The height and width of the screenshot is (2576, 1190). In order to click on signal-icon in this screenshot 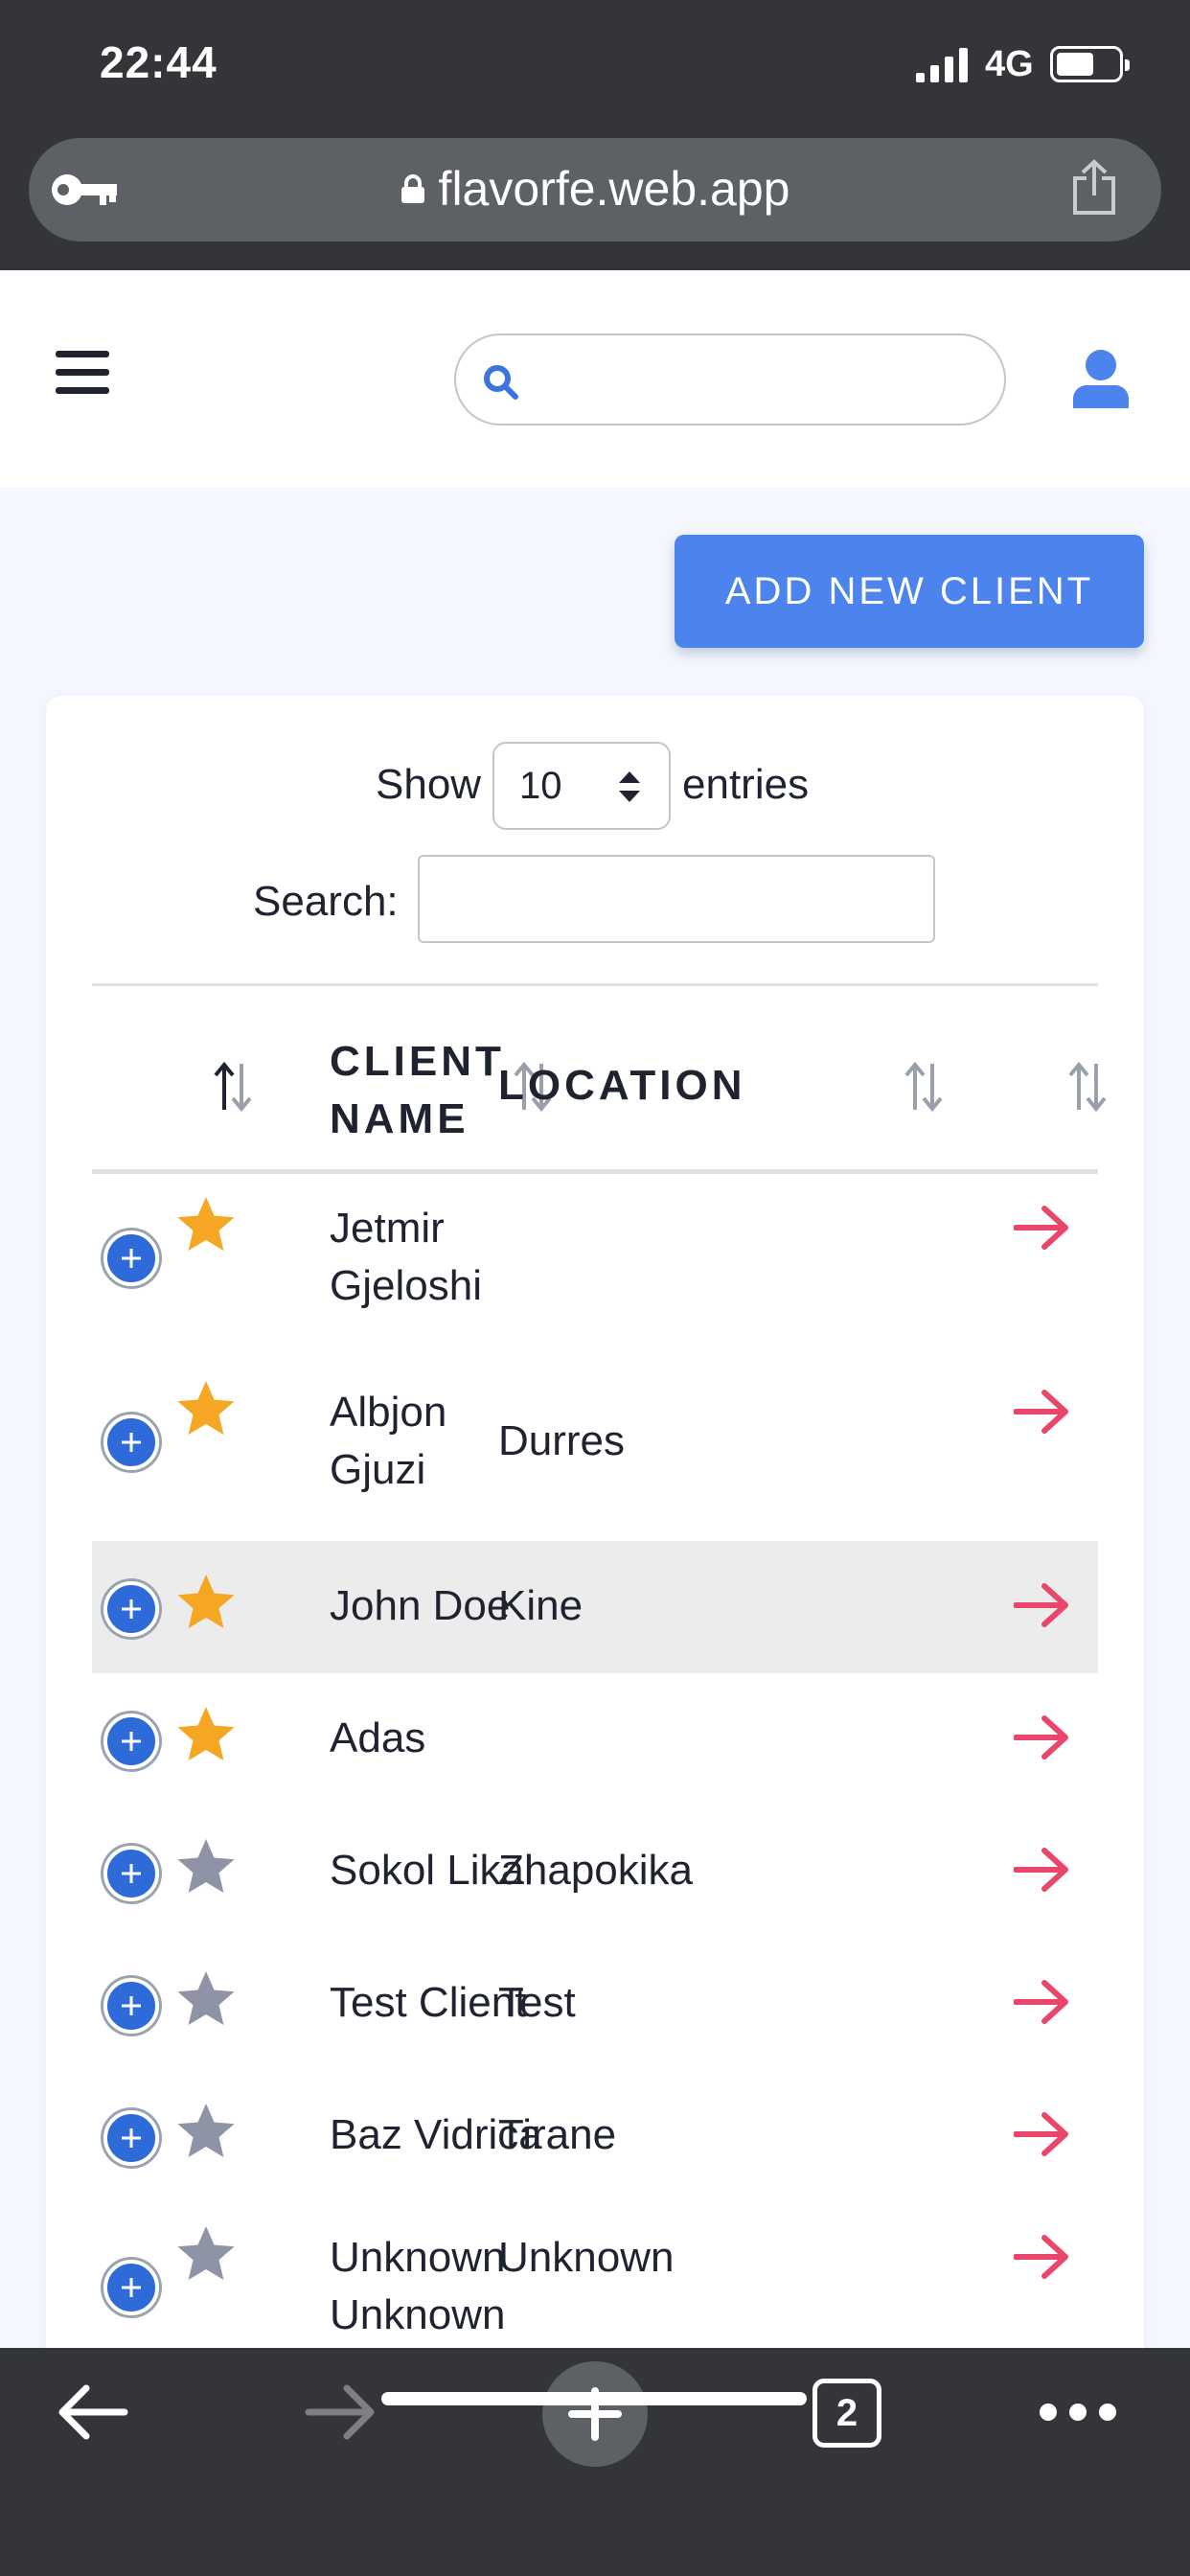, I will do `click(942, 65)`.